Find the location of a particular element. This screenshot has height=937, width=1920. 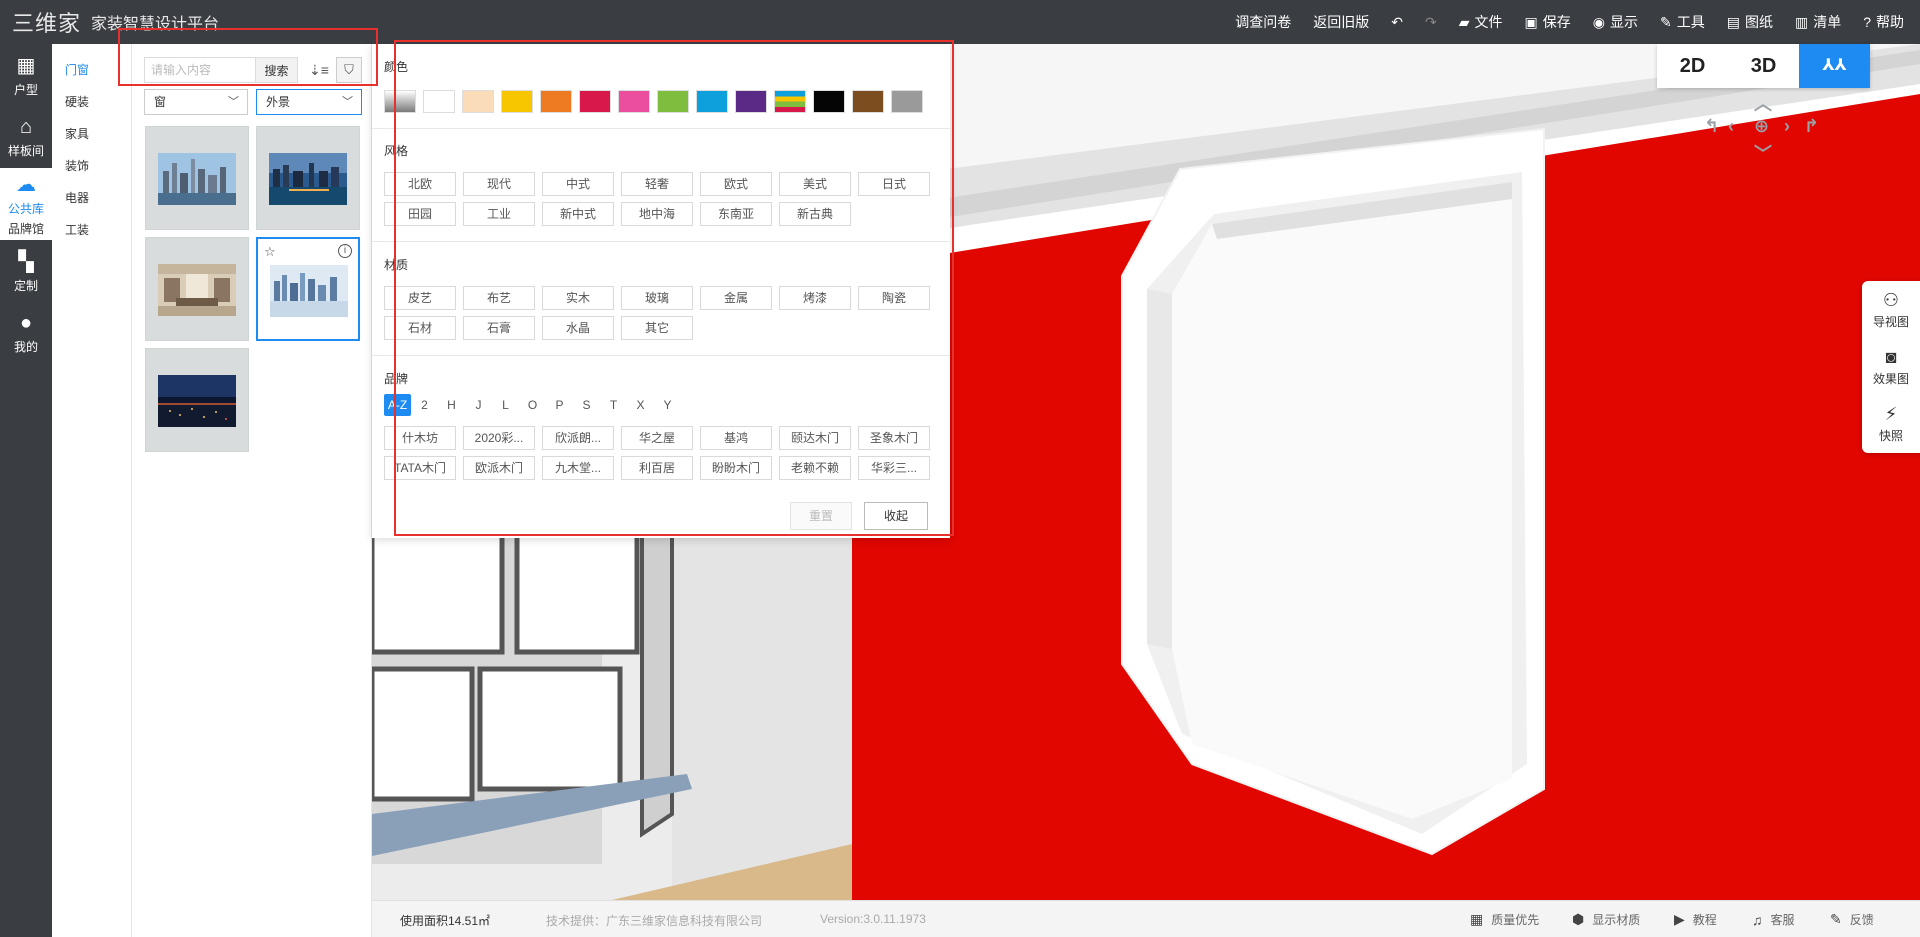

old-version-button: 返回旧版 is located at coordinates (1341, 22).